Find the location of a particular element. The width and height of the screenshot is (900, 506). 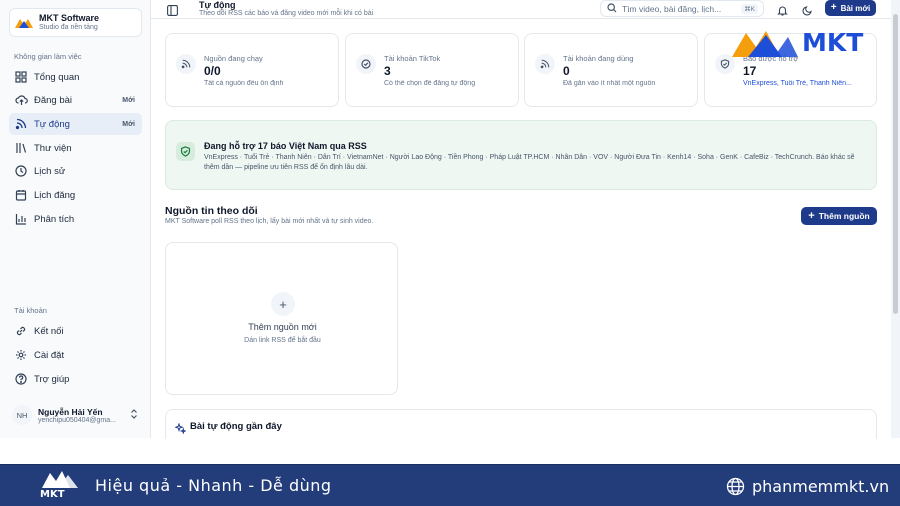

recent-auto-posts-panel: Bài tự động gần đây is located at coordinates (521, 424).